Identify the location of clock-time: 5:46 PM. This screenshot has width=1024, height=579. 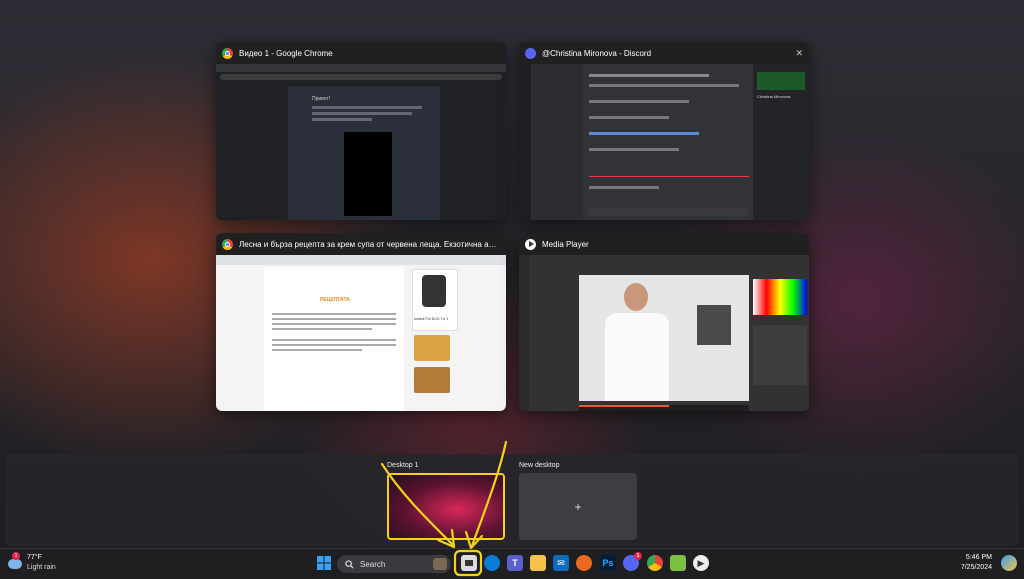
(978, 557).